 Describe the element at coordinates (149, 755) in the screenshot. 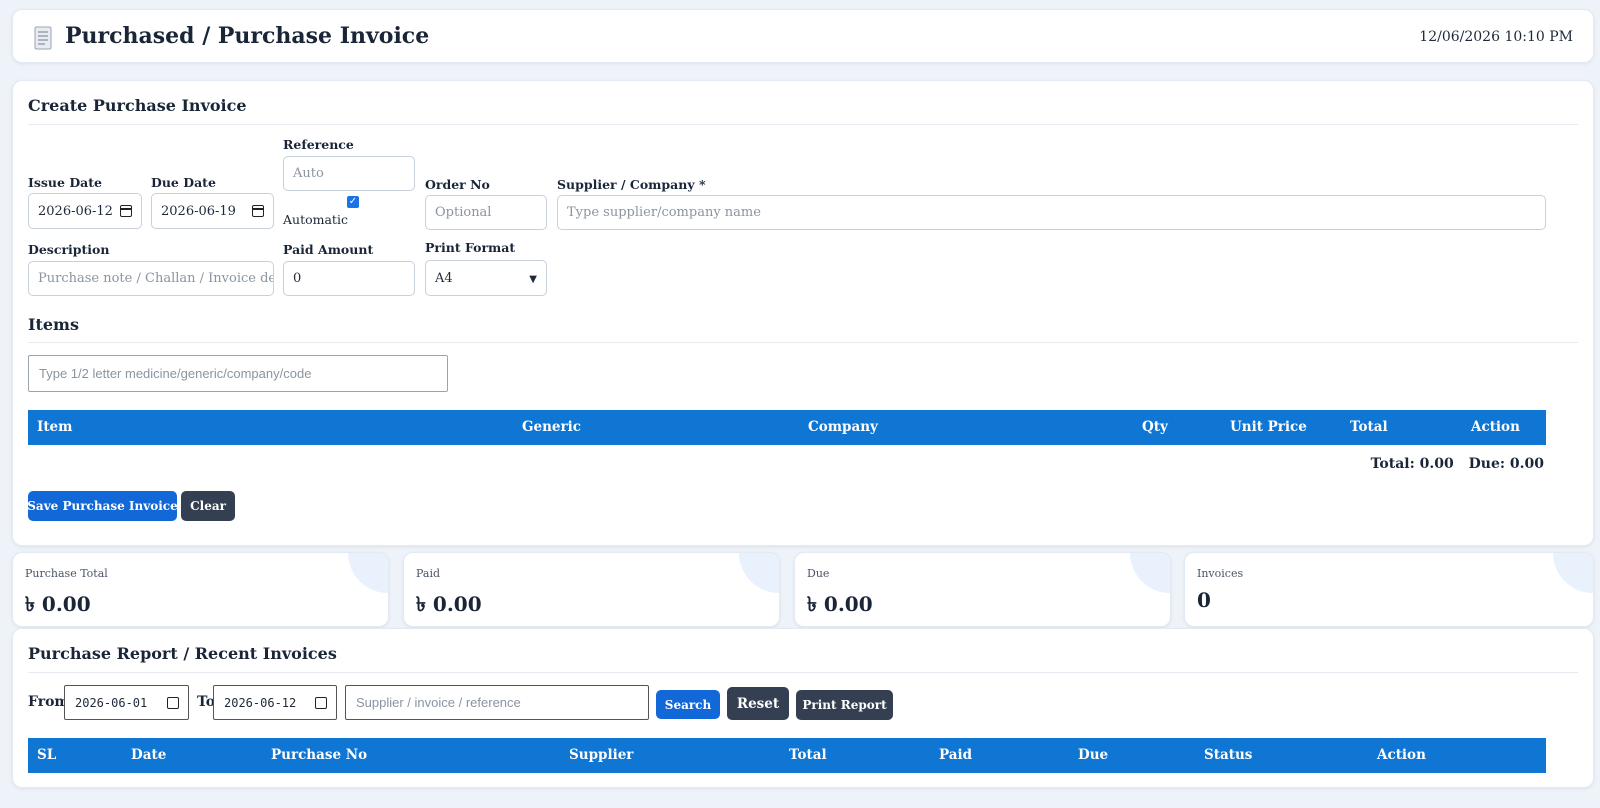

I see `col-date: Date` at that location.